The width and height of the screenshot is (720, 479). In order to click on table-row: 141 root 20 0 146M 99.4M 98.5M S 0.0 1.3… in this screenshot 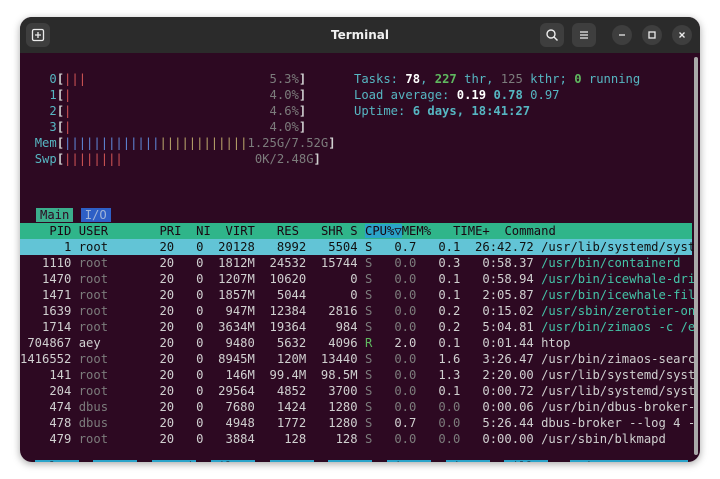, I will do `click(357, 375)`.